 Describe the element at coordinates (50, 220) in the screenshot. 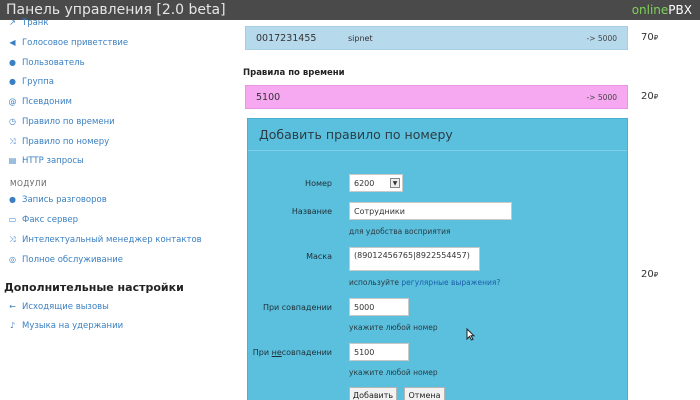

I see `sidebar-item-label: Факс сервер` at that location.